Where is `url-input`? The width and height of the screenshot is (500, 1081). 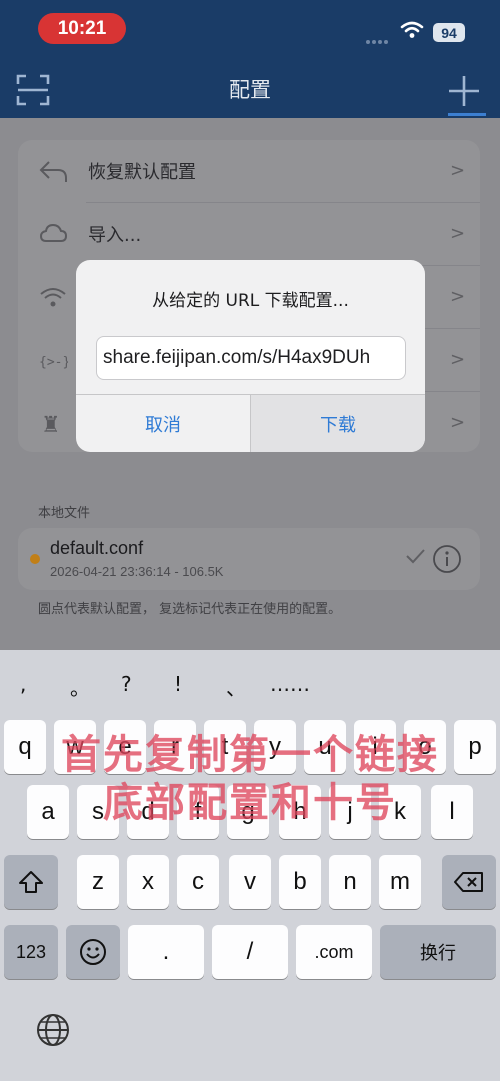 url-input is located at coordinates (251, 358).